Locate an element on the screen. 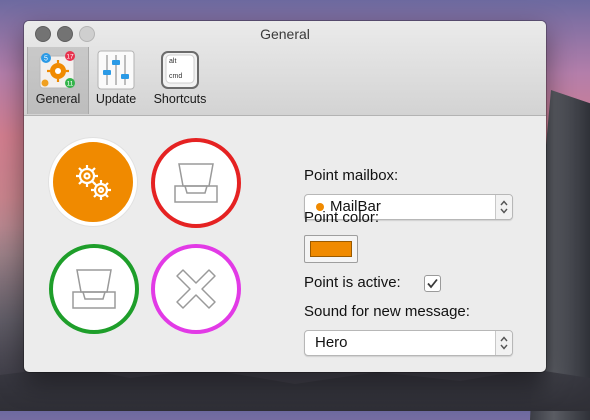 Image resolution: width=590 pixels, height=420 pixels. toolbar-item-update: Update is located at coordinates (116, 80).